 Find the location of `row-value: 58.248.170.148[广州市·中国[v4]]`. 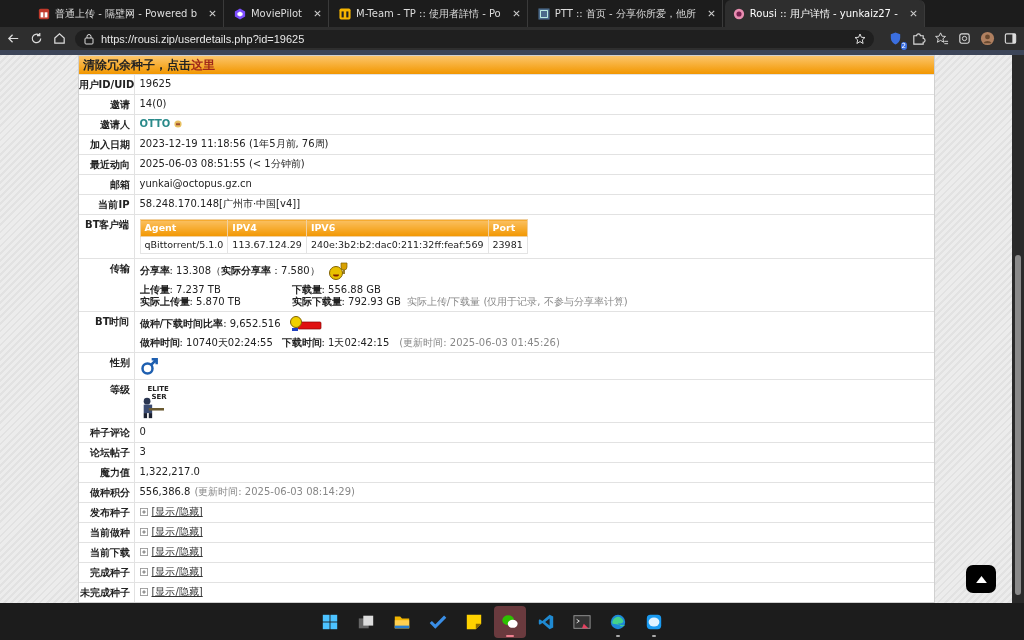

row-value: 58.248.170.148[广州市·中国[v4]] is located at coordinates (220, 204).